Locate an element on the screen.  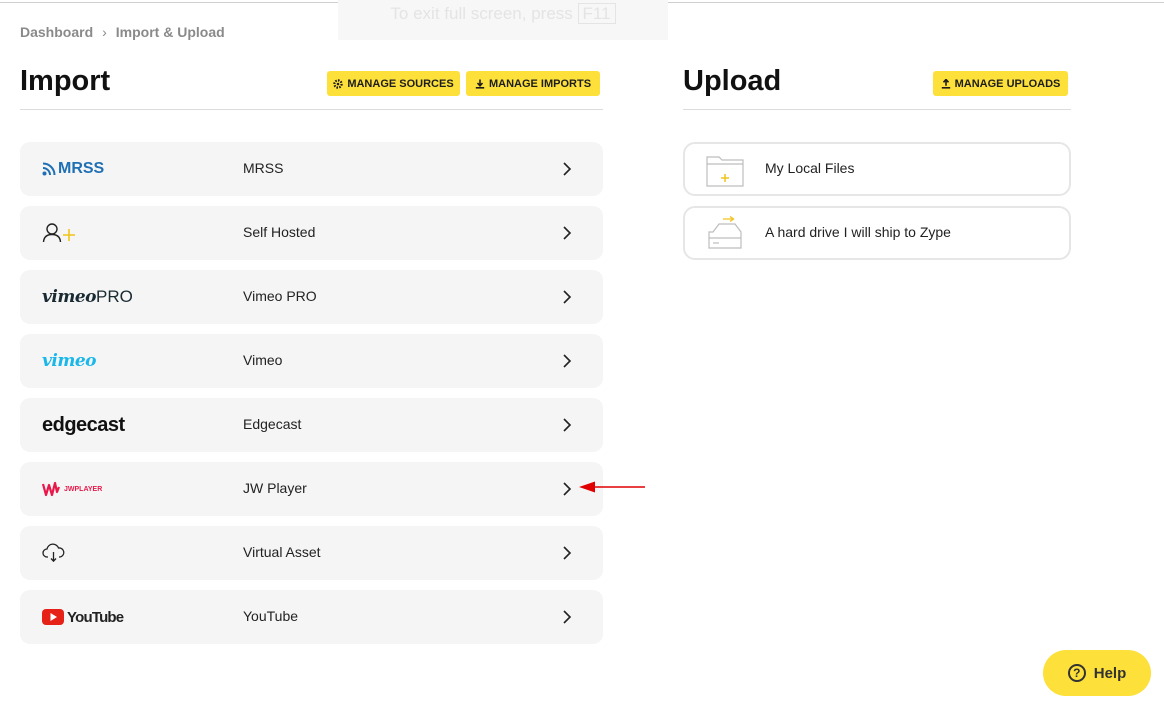
hard-drive-icon is located at coordinates (725, 232).